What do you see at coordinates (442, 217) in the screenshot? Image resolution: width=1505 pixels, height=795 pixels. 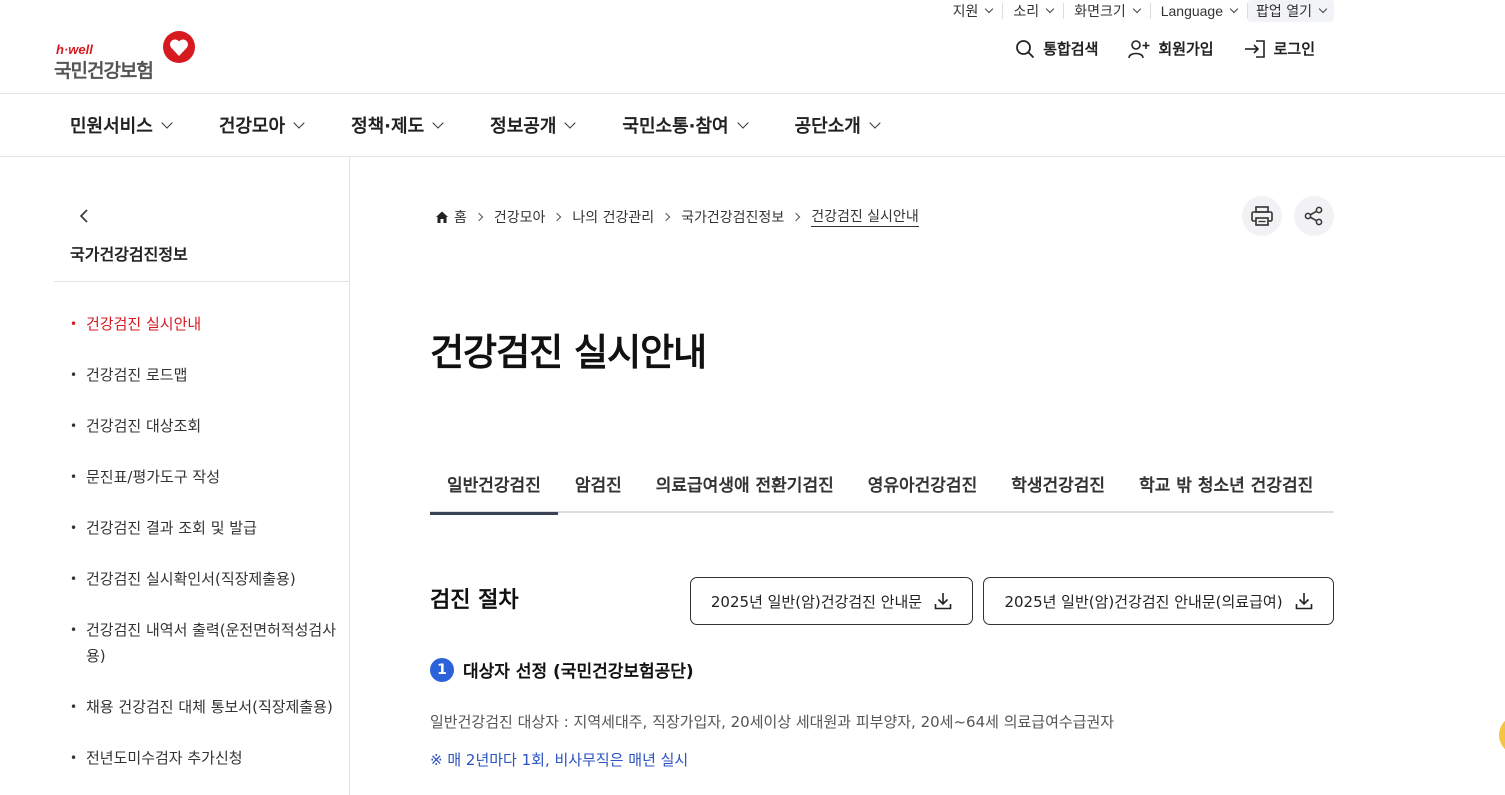 I see `home-icon` at bounding box center [442, 217].